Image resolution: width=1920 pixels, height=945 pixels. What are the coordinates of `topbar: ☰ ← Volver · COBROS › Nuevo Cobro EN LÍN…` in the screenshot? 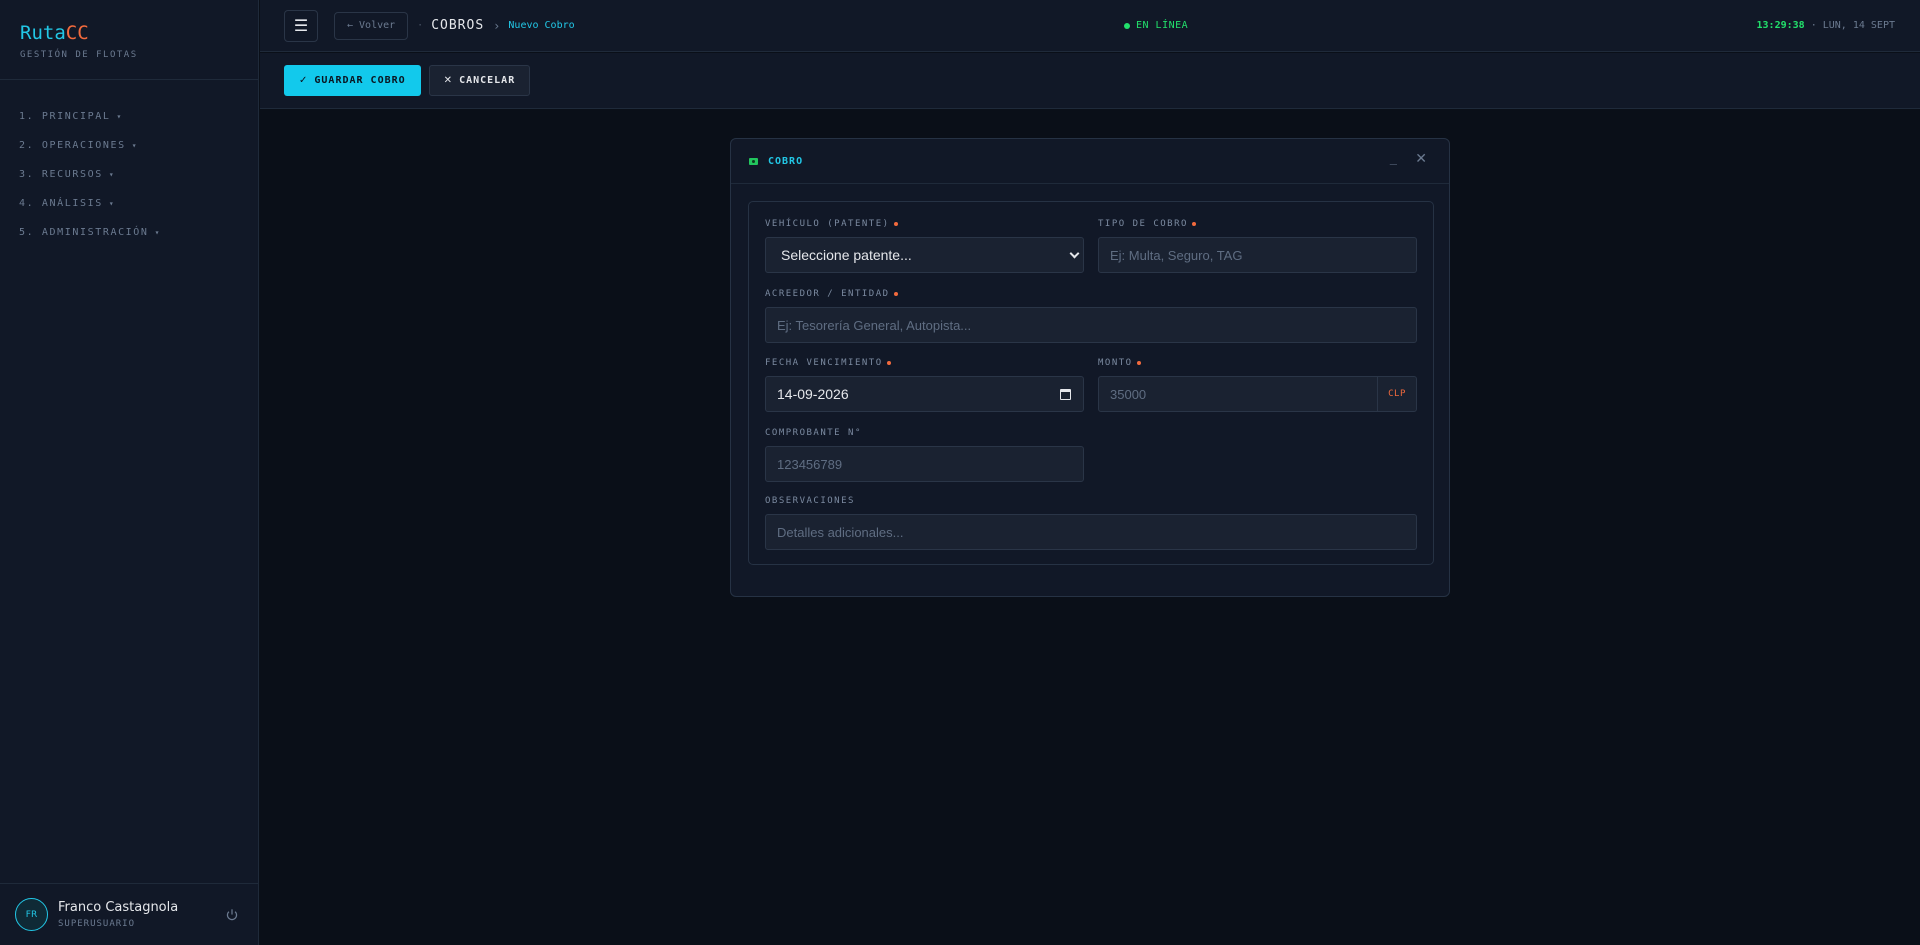 It's located at (1090, 26).